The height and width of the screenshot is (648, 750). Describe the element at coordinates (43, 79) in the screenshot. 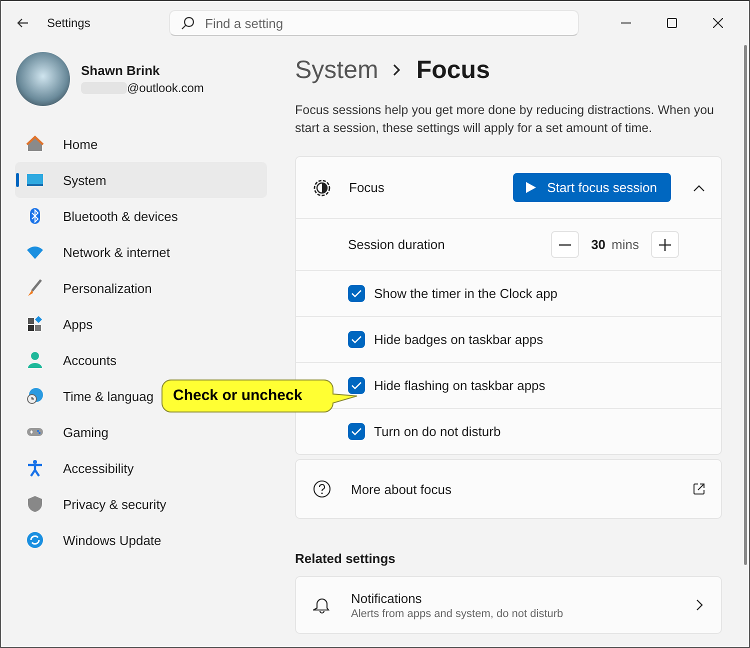

I see `avatar-placeholder` at that location.